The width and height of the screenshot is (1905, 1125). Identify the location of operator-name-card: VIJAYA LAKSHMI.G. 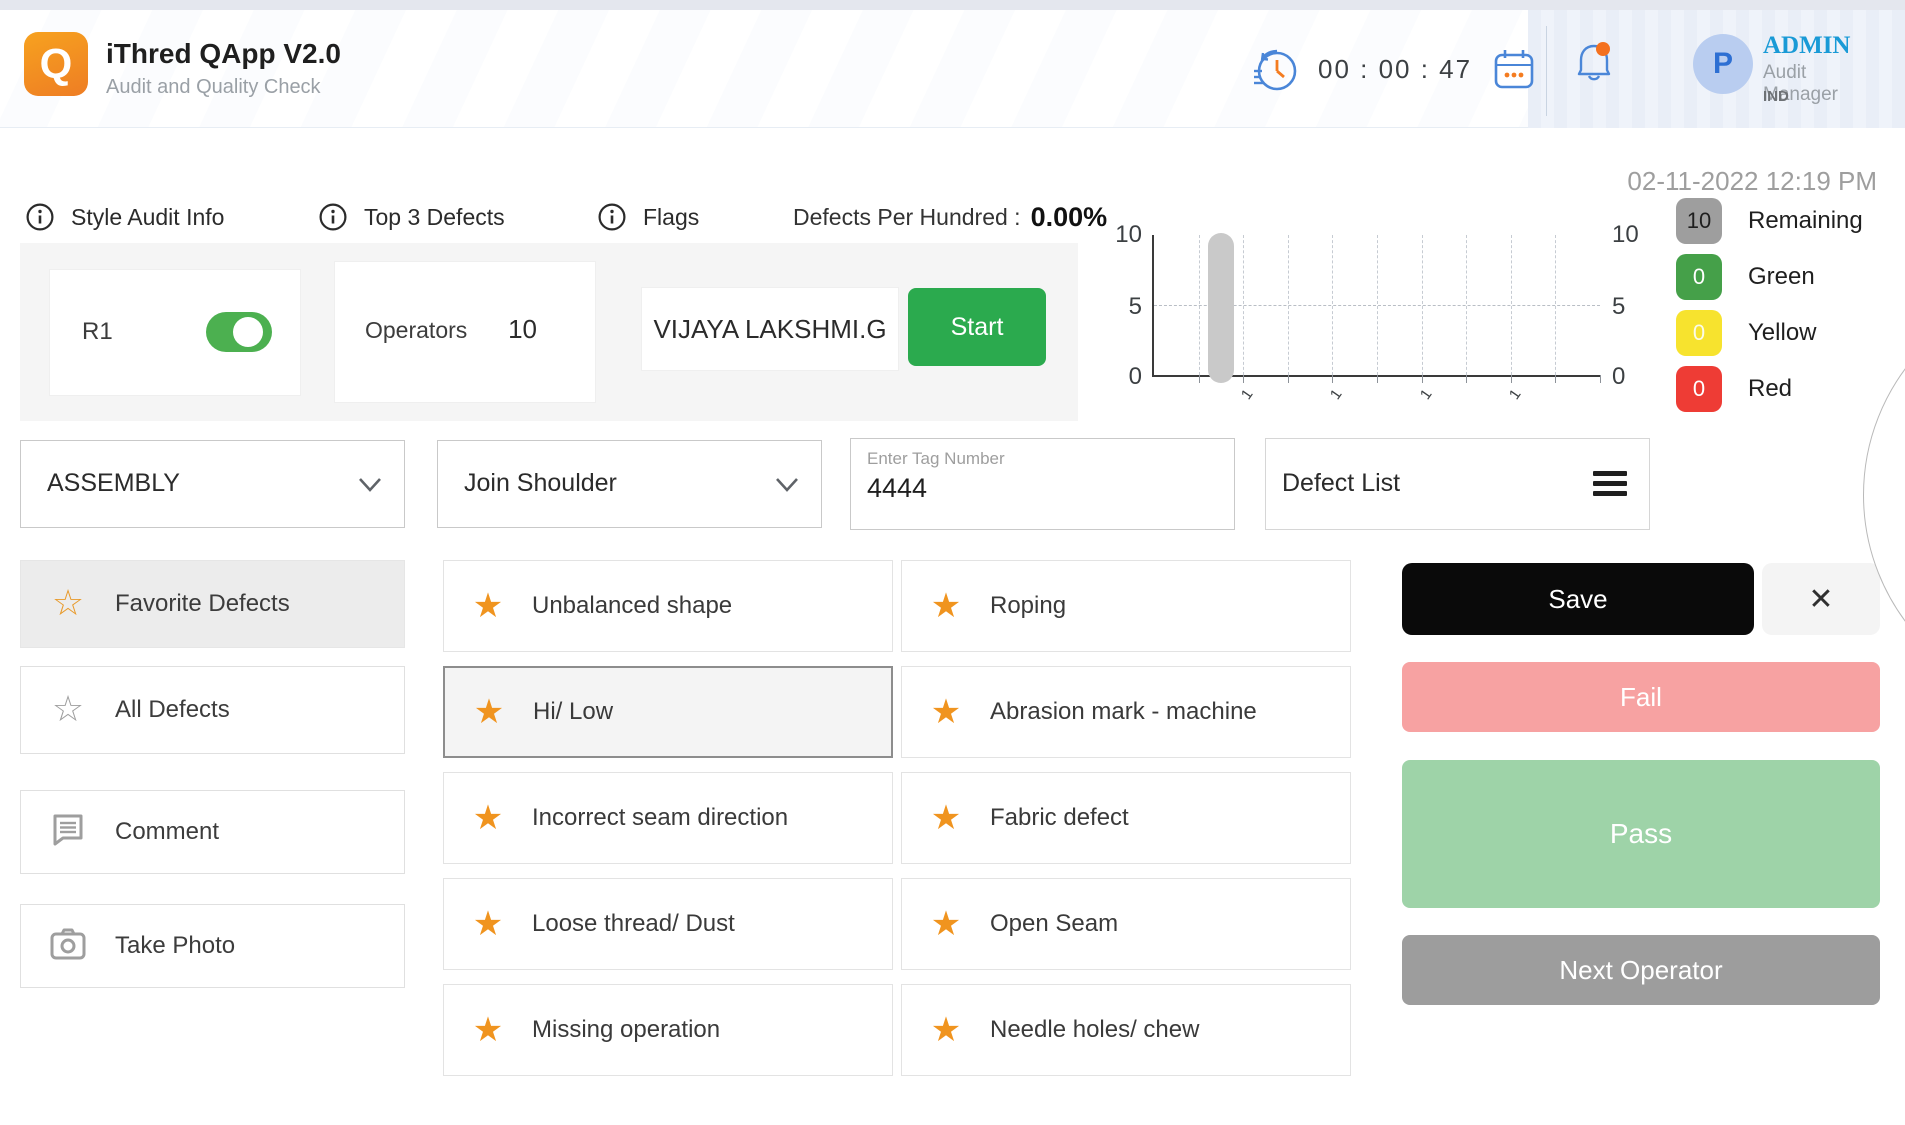
(770, 329).